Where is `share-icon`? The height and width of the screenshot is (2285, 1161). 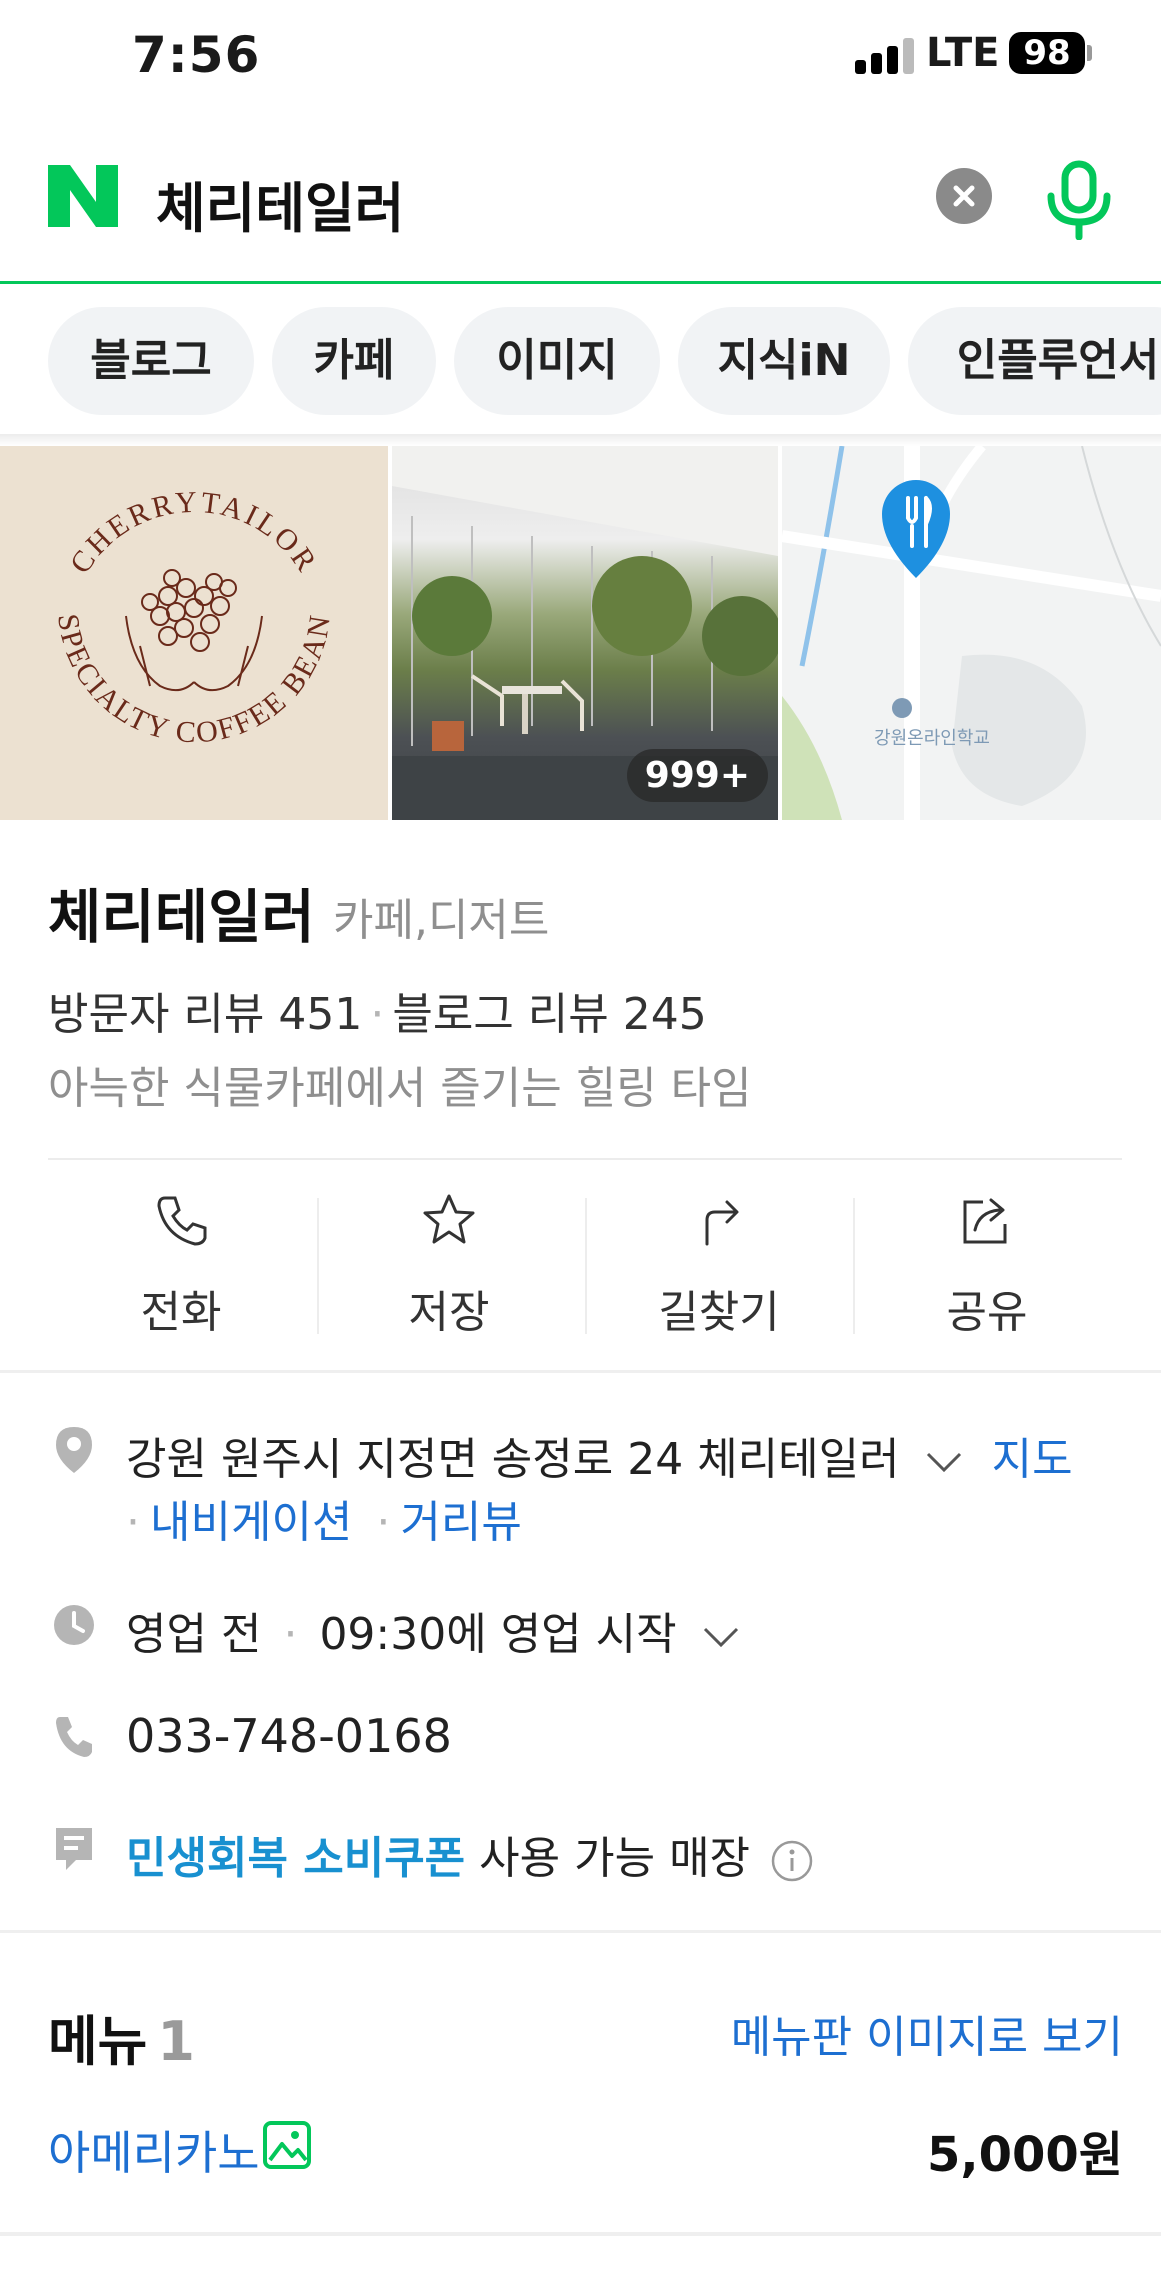 share-icon is located at coordinates (985, 1221).